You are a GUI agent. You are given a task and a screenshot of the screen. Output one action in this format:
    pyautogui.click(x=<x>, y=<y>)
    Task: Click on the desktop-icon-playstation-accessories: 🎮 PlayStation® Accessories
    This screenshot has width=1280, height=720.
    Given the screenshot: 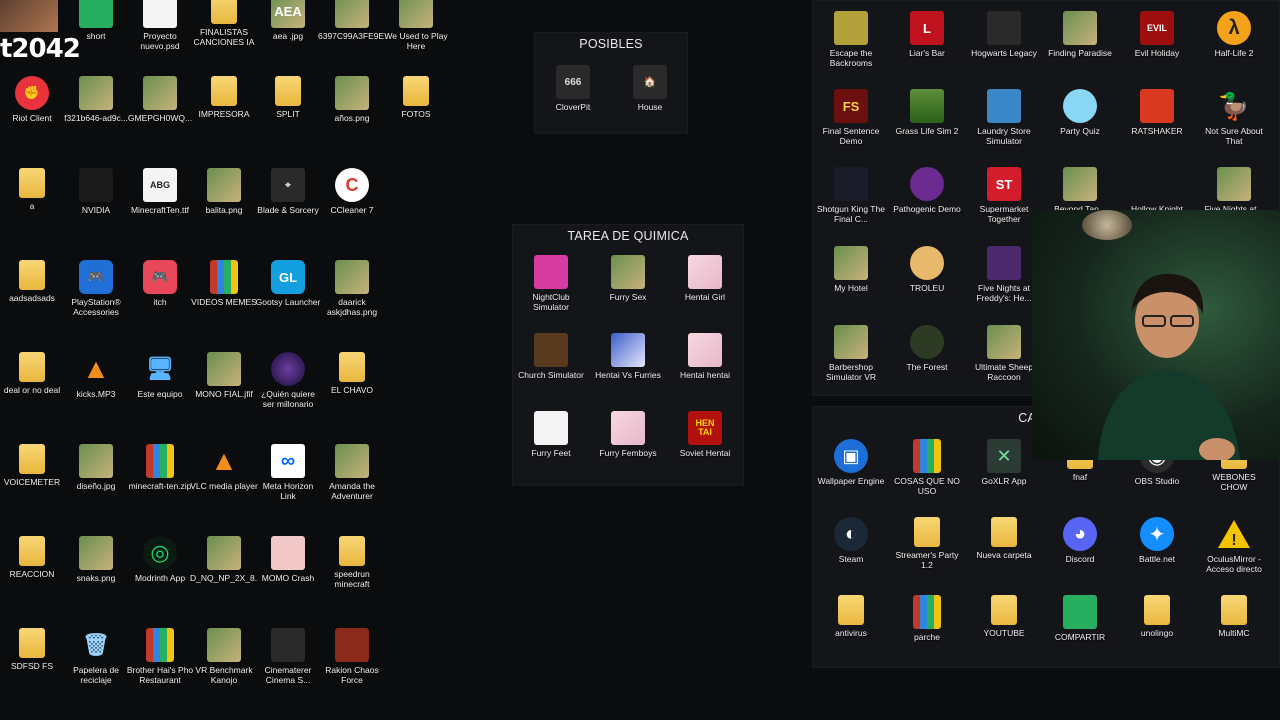 What is the action you would take?
    pyautogui.click(x=96, y=288)
    